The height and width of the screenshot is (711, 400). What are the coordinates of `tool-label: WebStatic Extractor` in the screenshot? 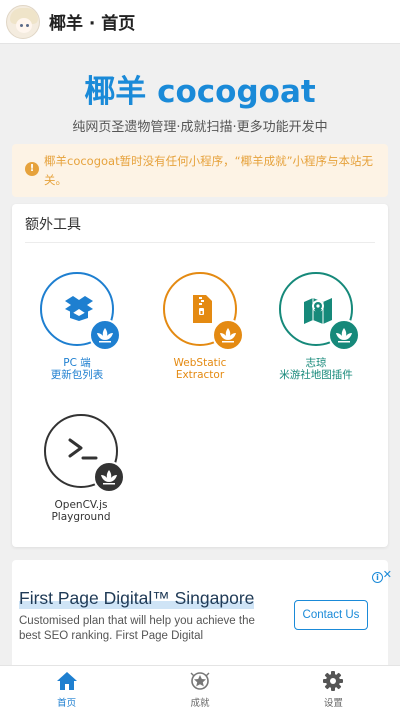 It's located at (200, 369).